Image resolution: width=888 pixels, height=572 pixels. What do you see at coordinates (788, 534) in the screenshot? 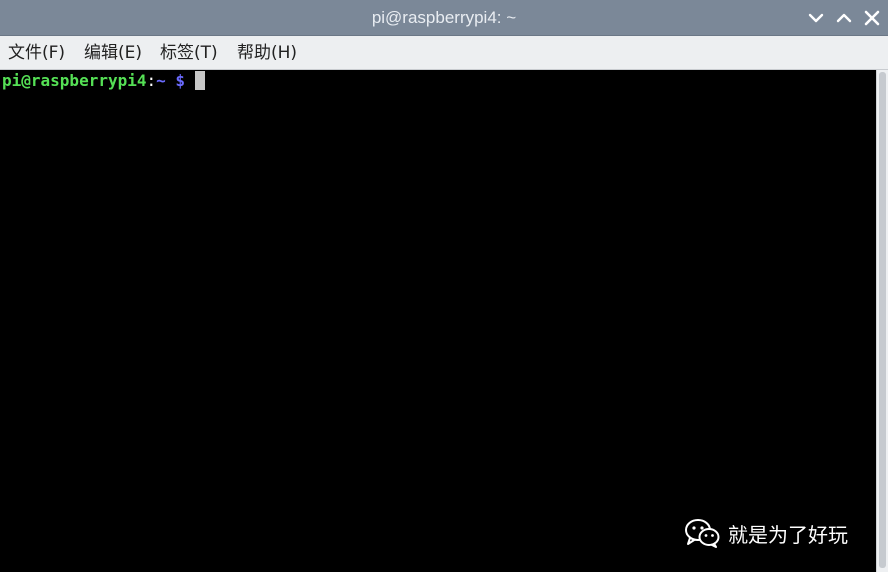
I see `watermark-text: 就是为了好玩` at bounding box center [788, 534].